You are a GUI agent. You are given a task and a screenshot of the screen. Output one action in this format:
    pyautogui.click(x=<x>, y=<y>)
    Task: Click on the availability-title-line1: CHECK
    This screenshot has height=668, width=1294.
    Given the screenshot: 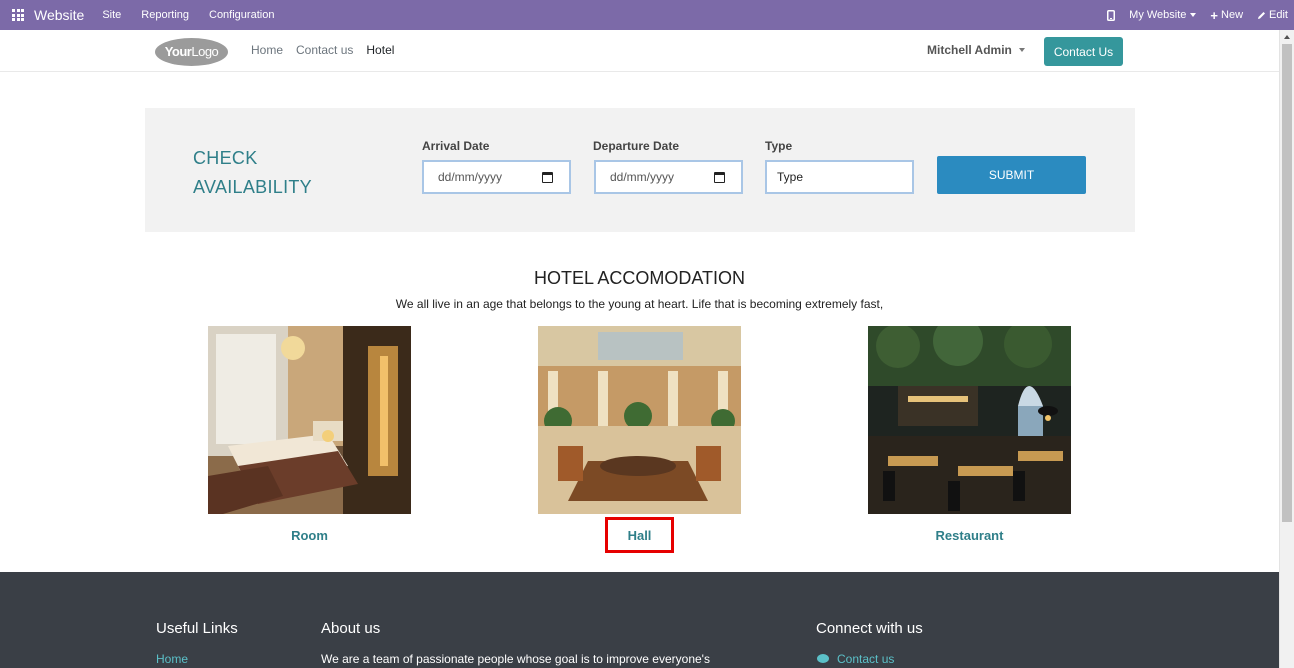 What is the action you would take?
    pyautogui.click(x=225, y=158)
    